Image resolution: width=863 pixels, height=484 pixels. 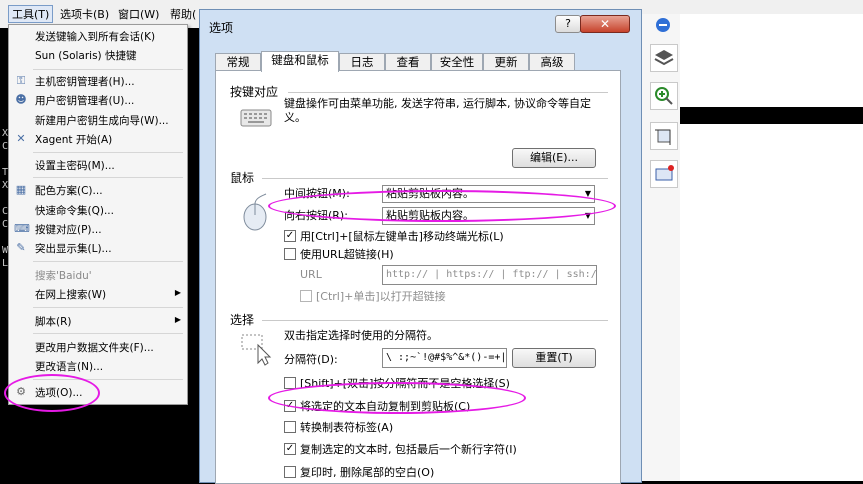 I want to click on keyboard-icon, so click(x=256, y=117).